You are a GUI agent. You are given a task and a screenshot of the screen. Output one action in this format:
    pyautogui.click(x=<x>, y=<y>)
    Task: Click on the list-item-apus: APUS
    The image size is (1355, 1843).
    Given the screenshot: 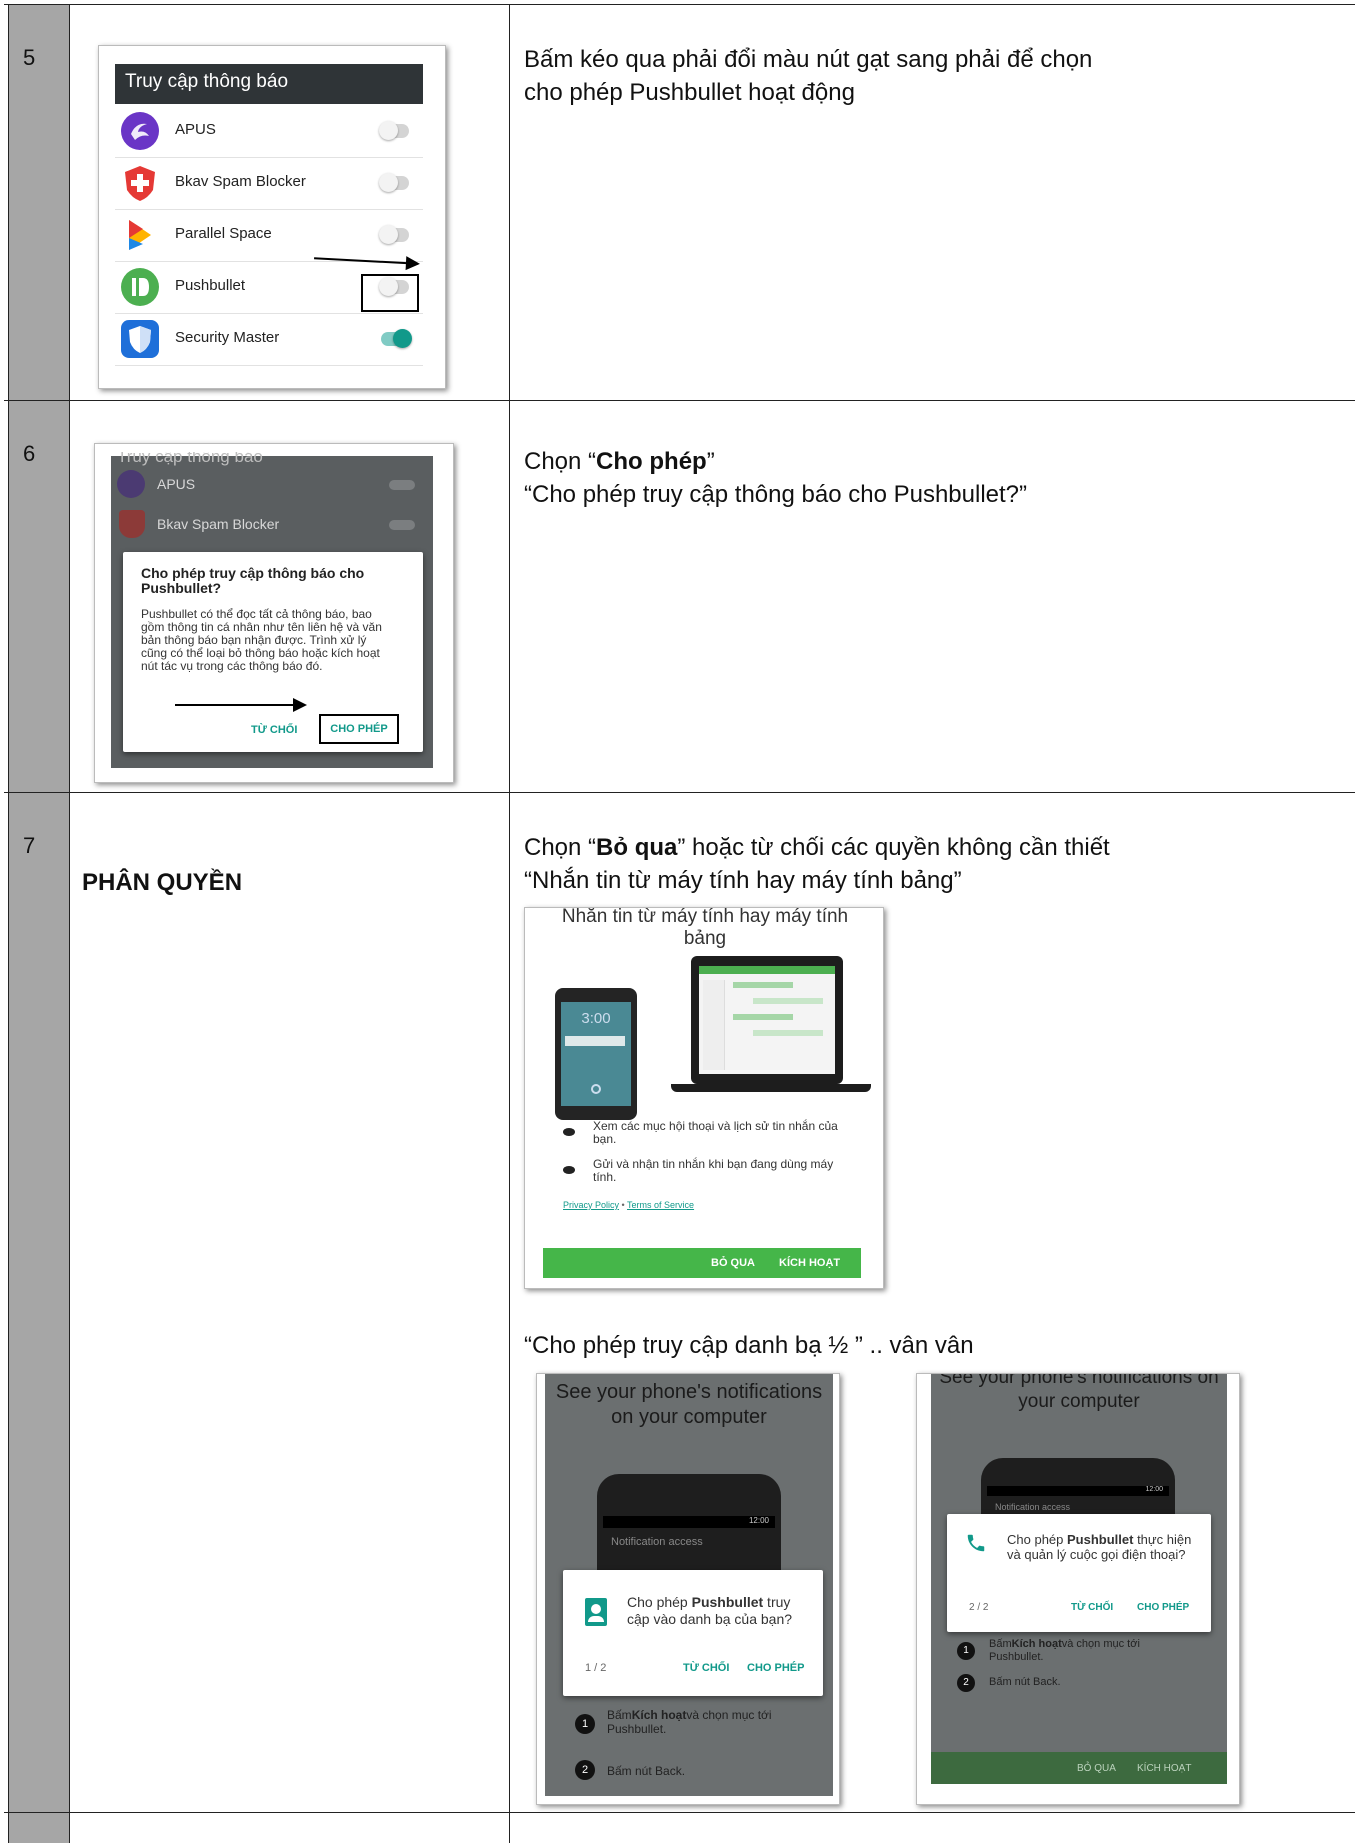 What is the action you would take?
    pyautogui.click(x=269, y=132)
    